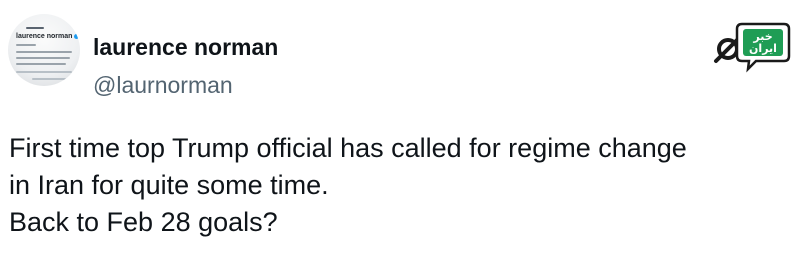 The image size is (800, 264). Describe the element at coordinates (169, 185) in the screenshot. I see `tweet-line: in Iran for quite some time.` at that location.